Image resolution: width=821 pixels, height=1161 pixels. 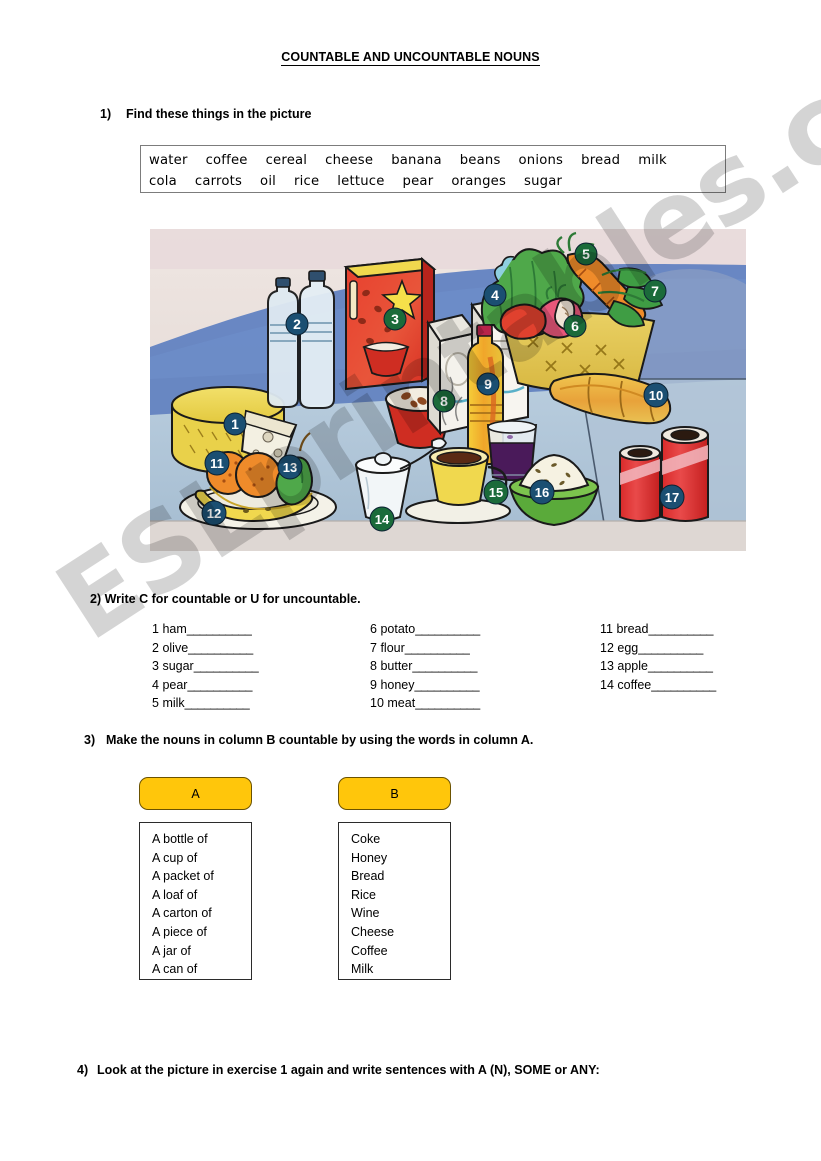 What do you see at coordinates (175, 647) in the screenshot?
I see `exercise-2-item-word: olive` at bounding box center [175, 647].